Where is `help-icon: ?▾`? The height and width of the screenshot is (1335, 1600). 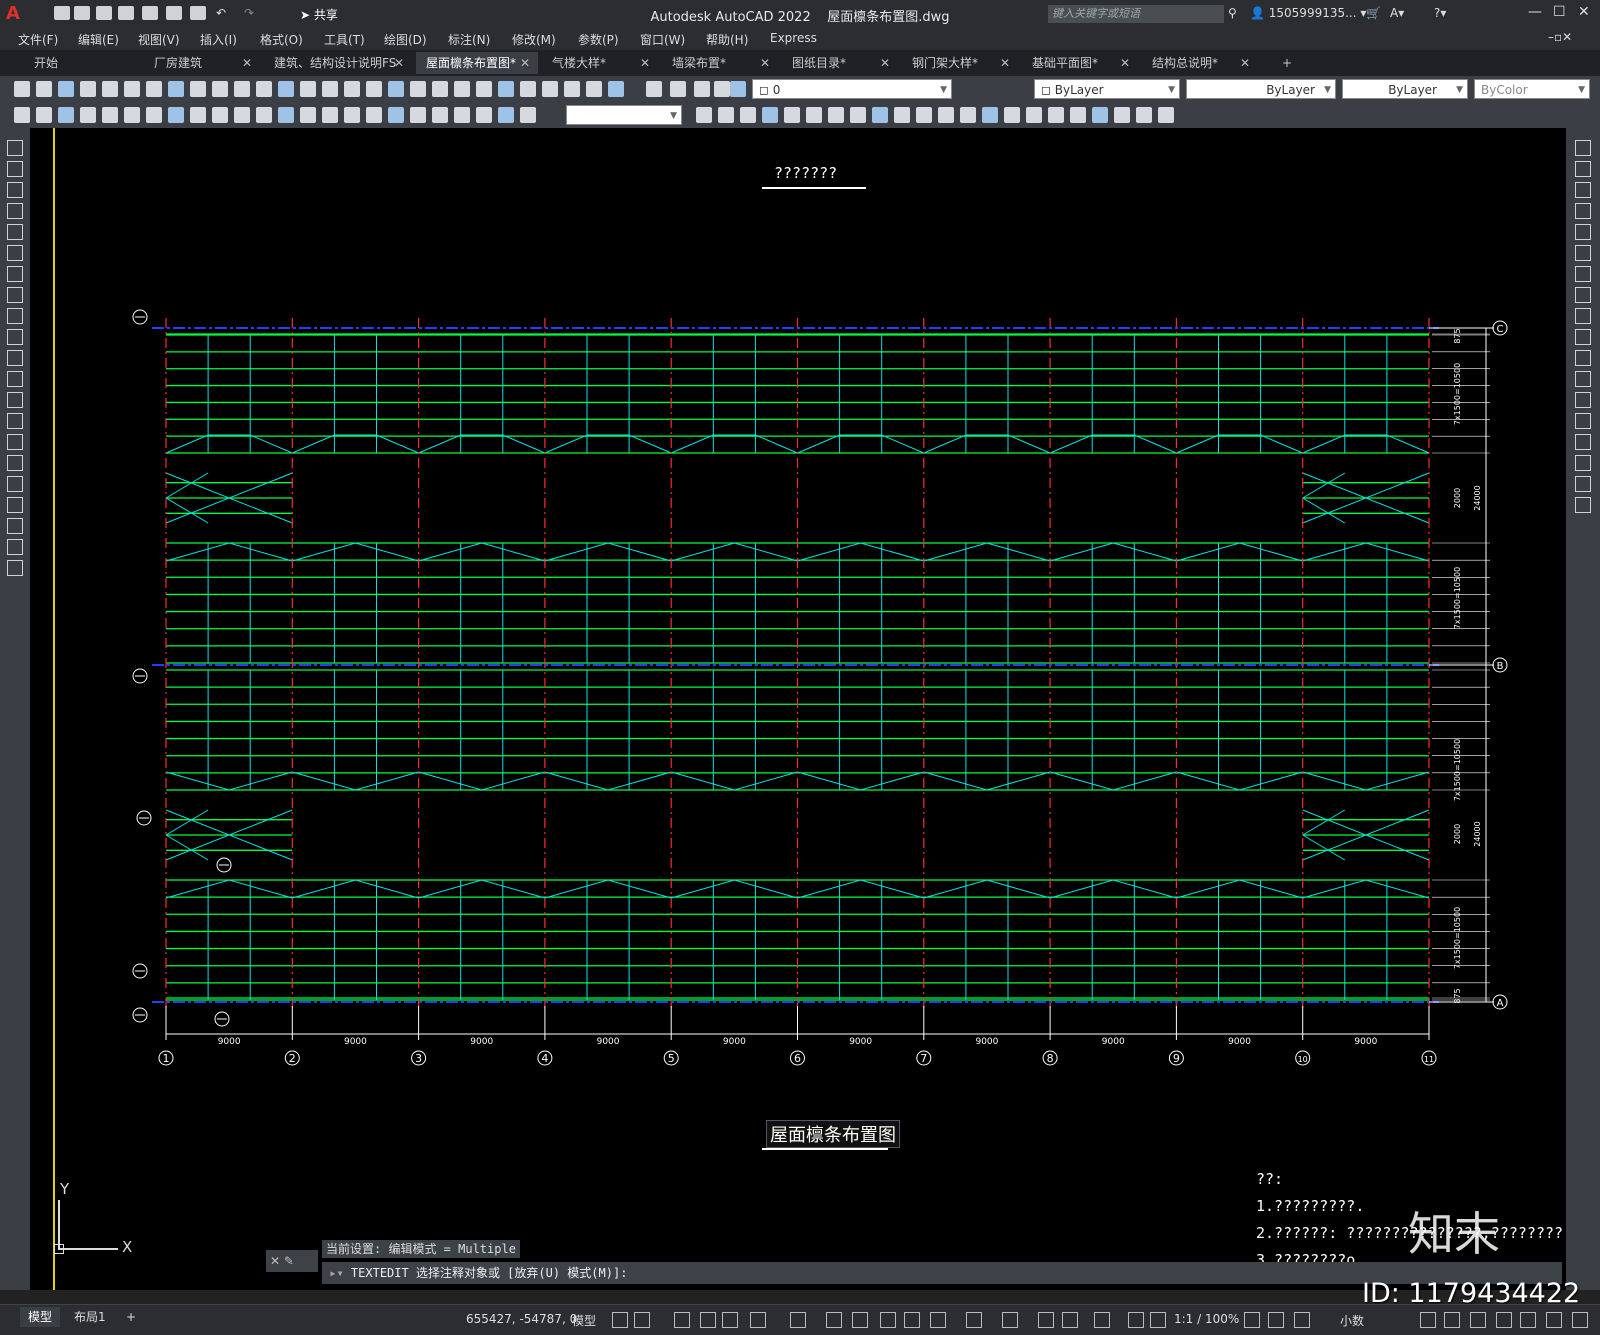
help-icon: ?▾ is located at coordinates (1440, 13).